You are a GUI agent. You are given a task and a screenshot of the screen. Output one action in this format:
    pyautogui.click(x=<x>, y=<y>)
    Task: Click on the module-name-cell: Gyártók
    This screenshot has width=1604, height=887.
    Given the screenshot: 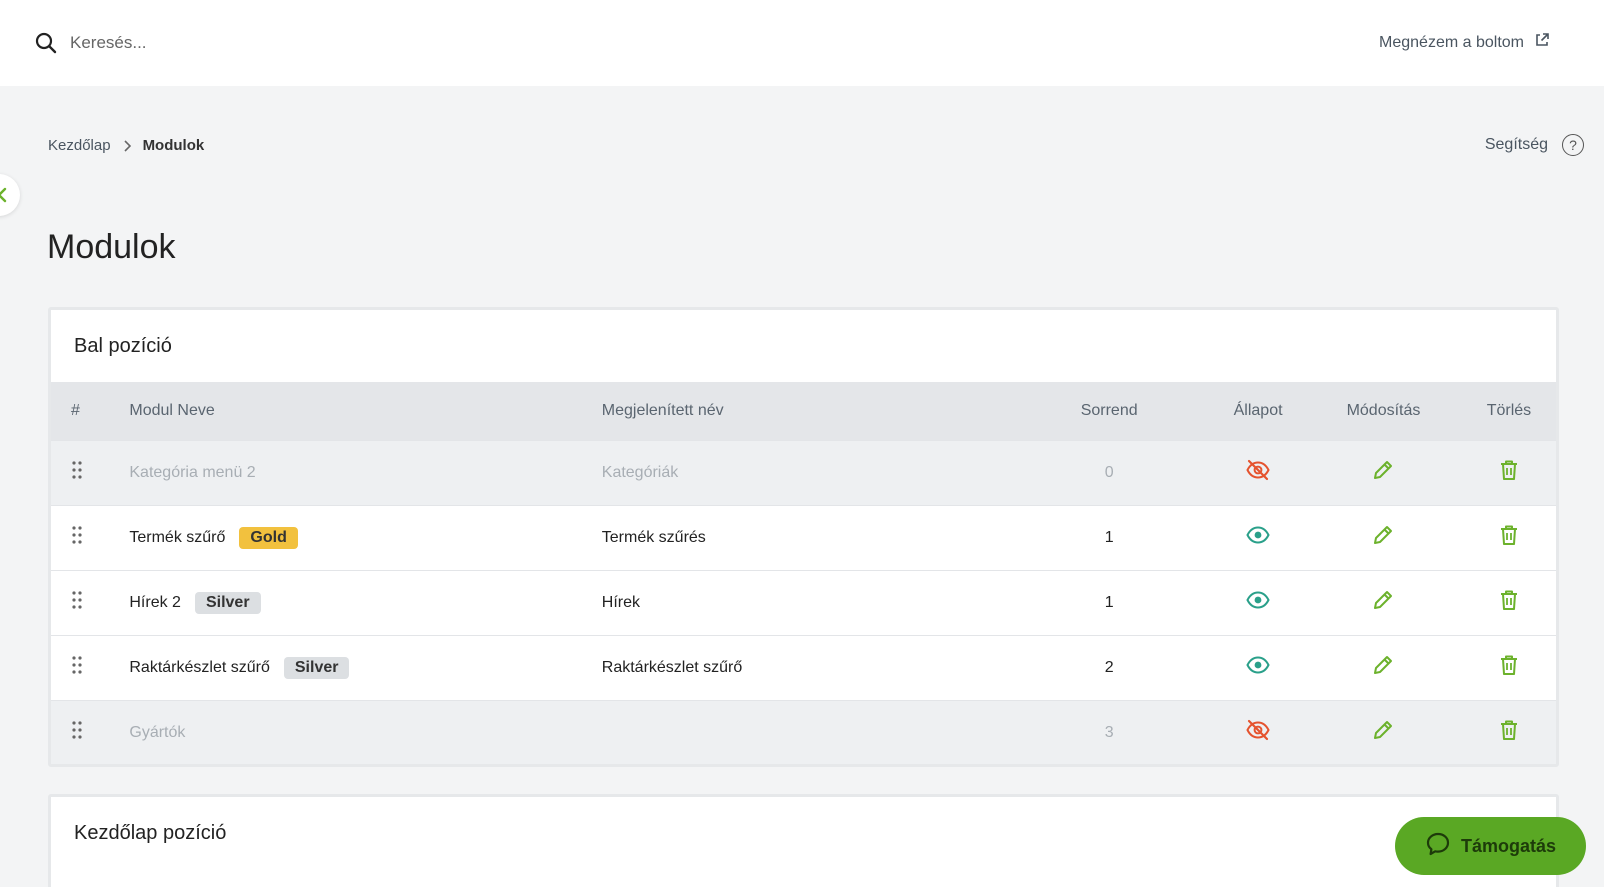 What is the action you would take?
    pyautogui.click(x=365, y=732)
    